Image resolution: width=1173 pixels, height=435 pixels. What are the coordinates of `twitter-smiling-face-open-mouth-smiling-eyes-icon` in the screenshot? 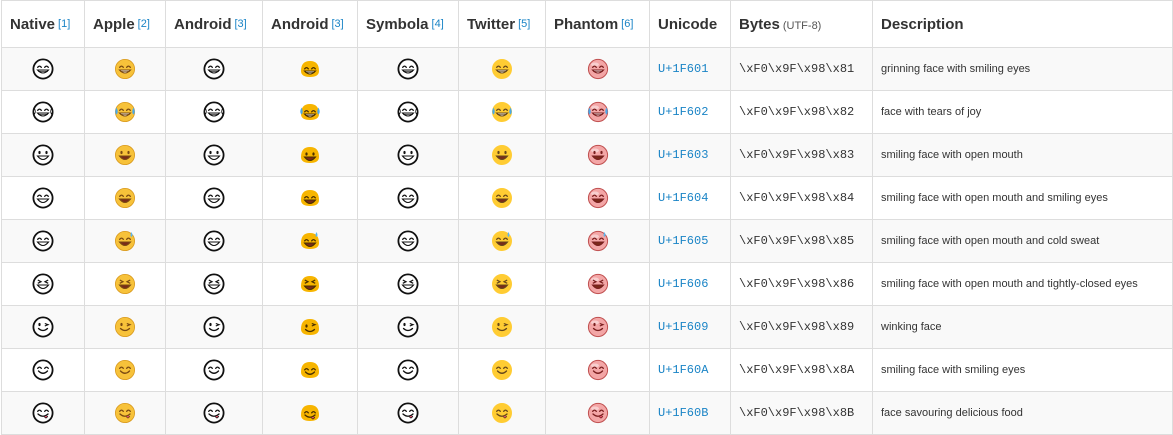 It's located at (502, 198).